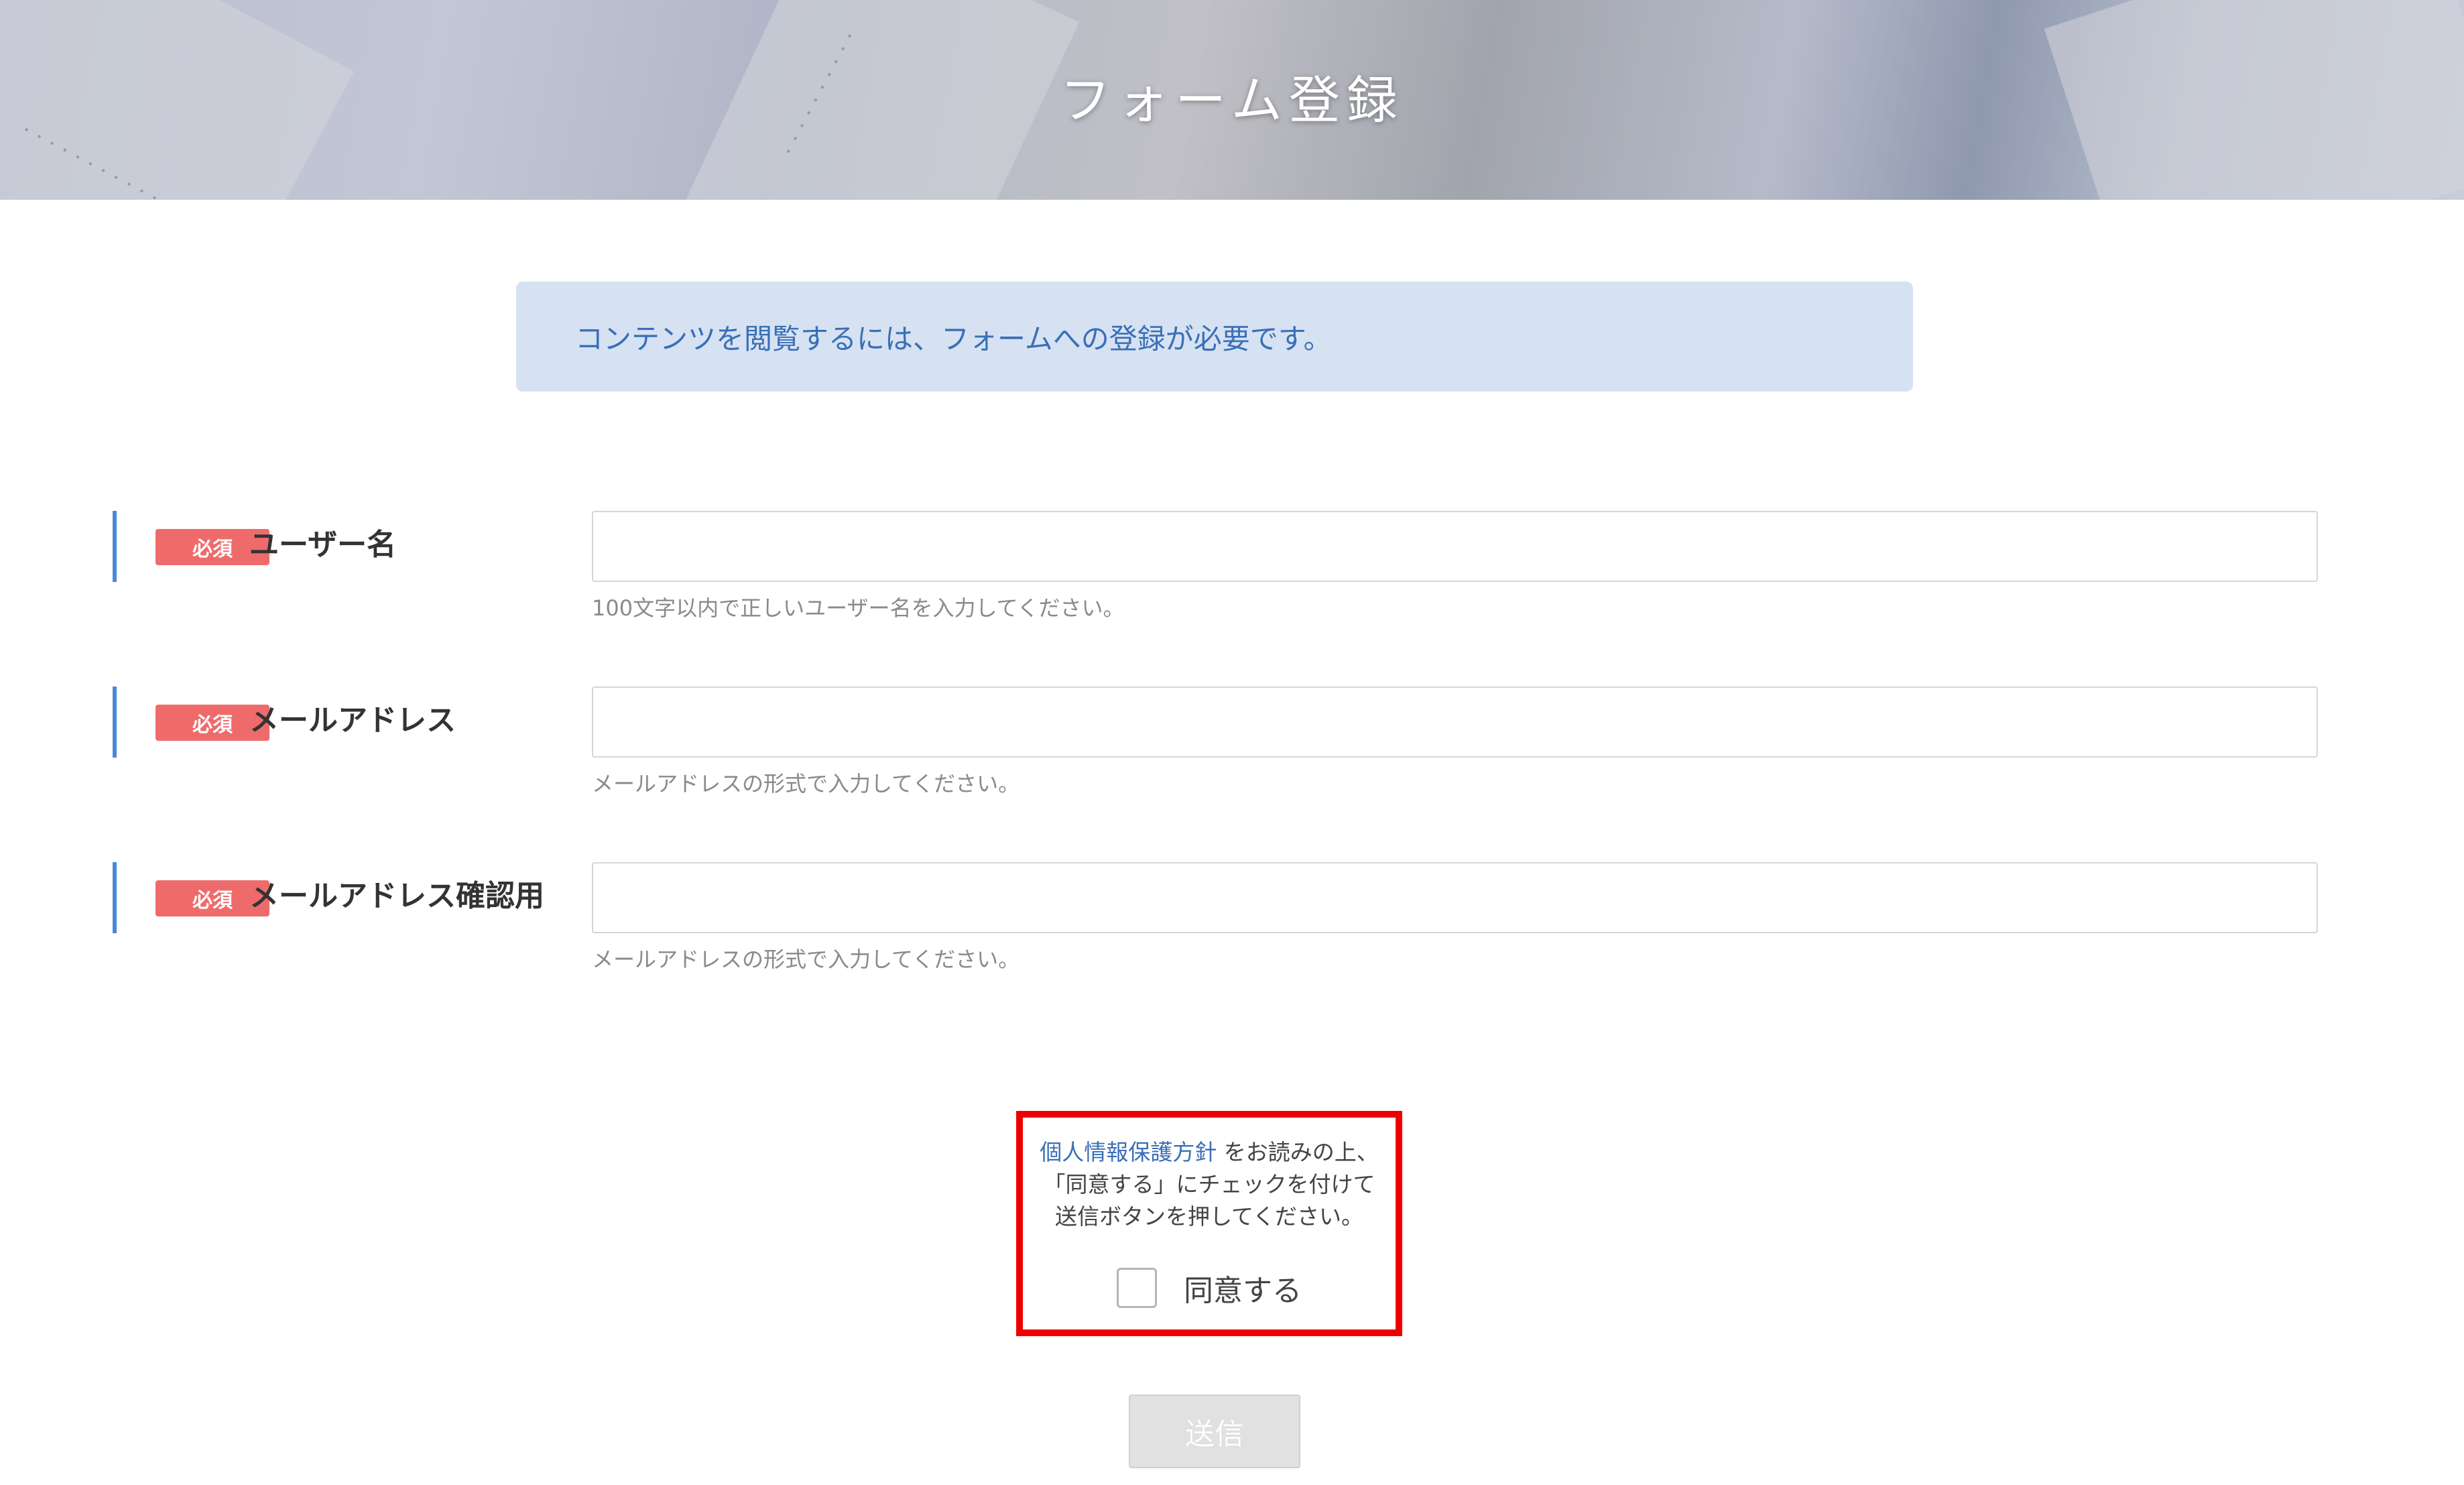 The width and height of the screenshot is (2464, 1485). What do you see at coordinates (953, 338) in the screenshot?
I see `info-notice-text: コンテンツを閲覧するには、フォームへの登録が必要です。` at bounding box center [953, 338].